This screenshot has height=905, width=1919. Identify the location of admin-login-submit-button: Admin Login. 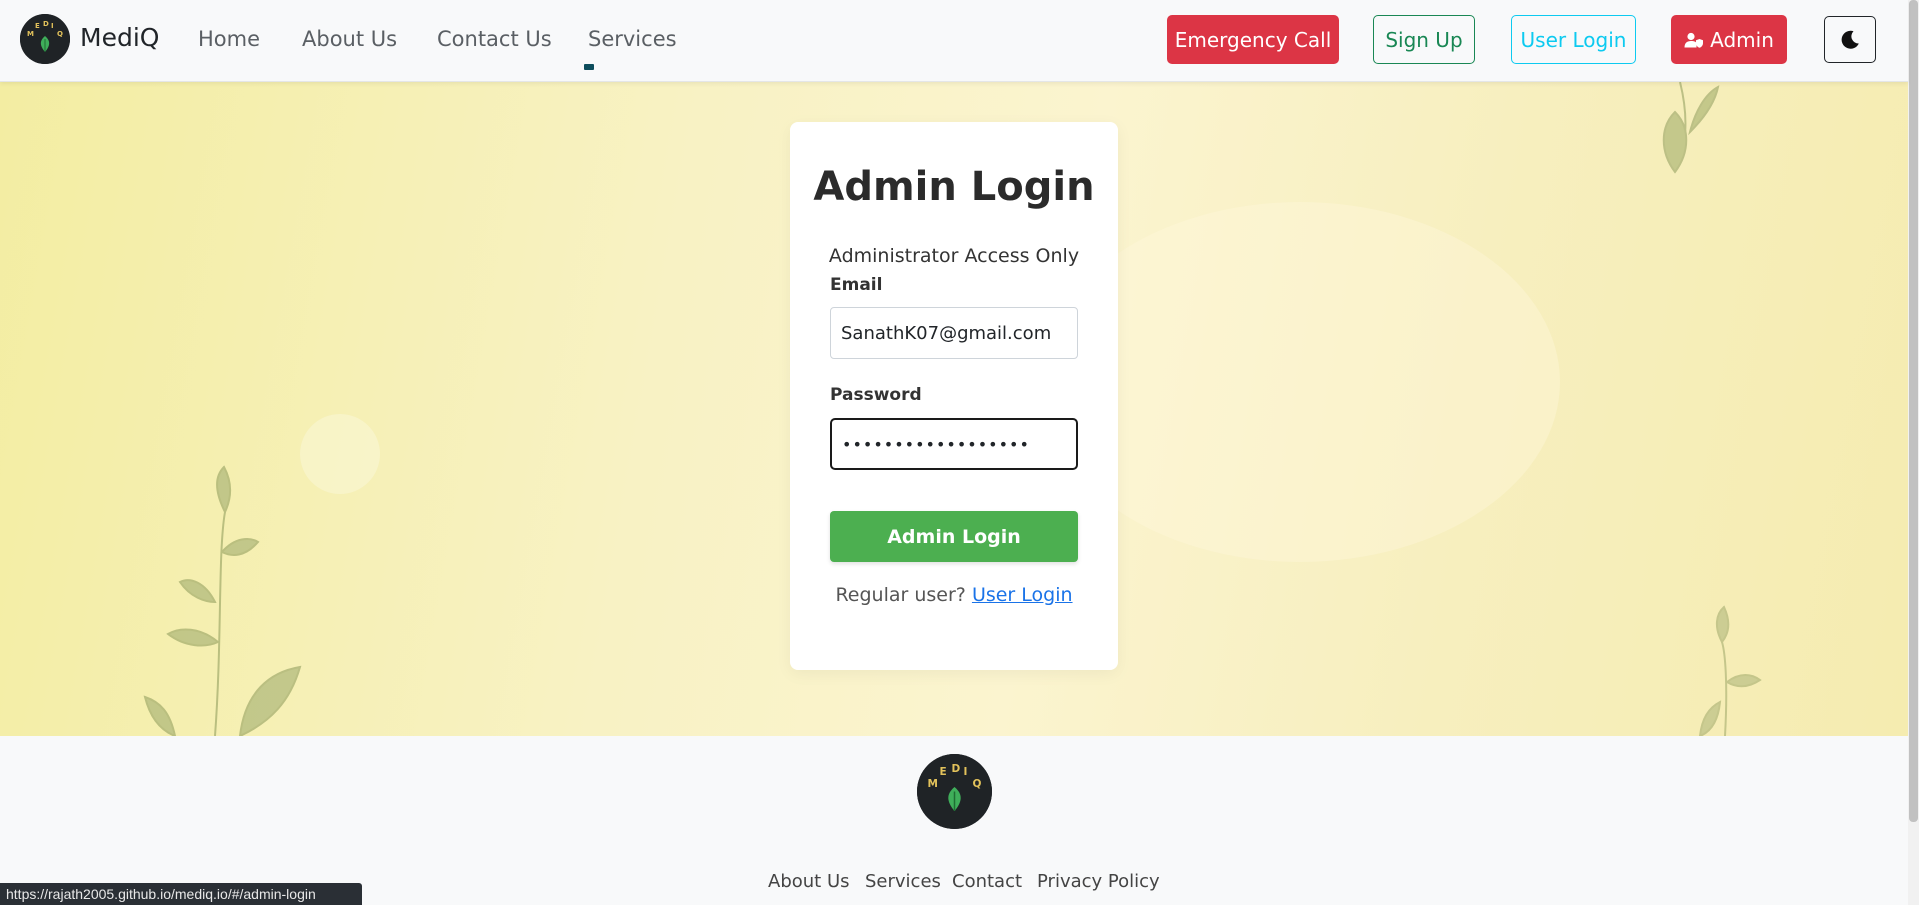
(954, 536).